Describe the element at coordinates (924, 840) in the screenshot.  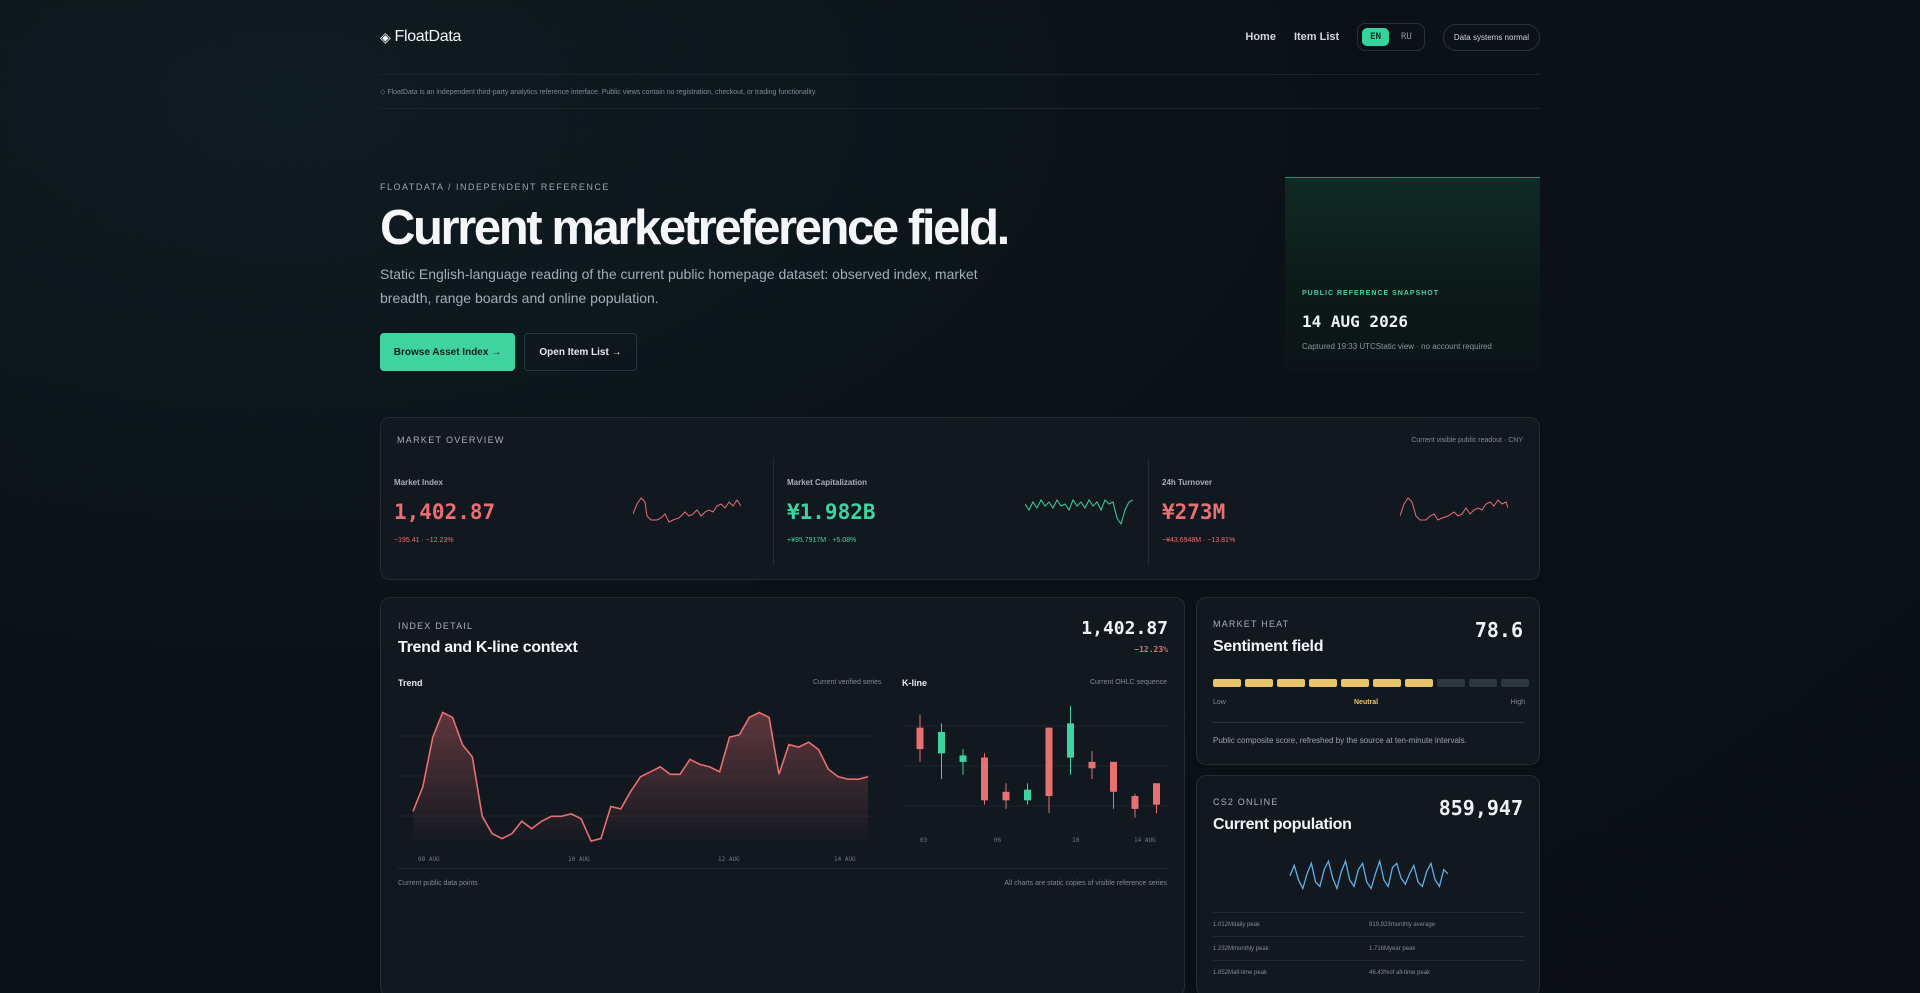
I see `kline-x-tick: 03` at that location.